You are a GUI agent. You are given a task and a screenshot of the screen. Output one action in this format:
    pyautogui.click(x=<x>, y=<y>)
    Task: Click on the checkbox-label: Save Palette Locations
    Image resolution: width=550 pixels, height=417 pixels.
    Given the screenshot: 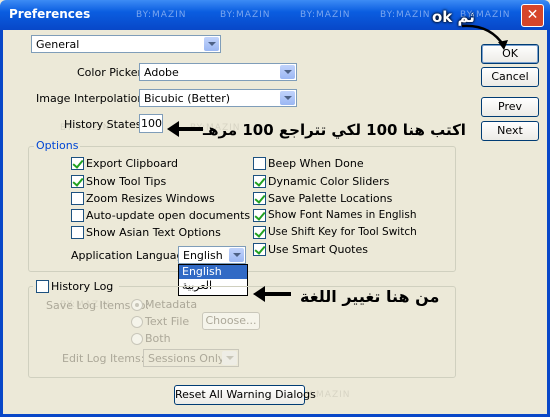 What is the action you would take?
    pyautogui.click(x=330, y=198)
    